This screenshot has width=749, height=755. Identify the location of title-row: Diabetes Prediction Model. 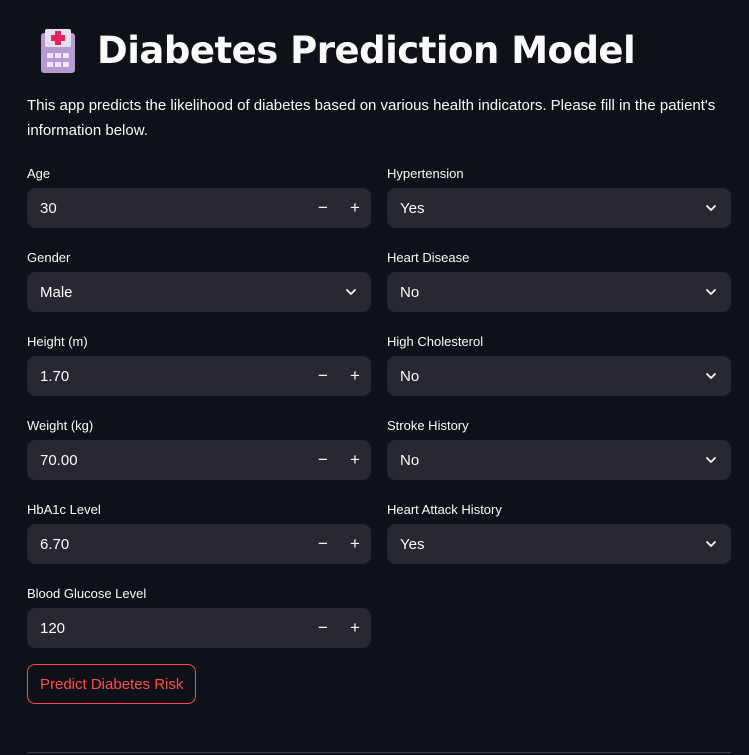
(336, 50).